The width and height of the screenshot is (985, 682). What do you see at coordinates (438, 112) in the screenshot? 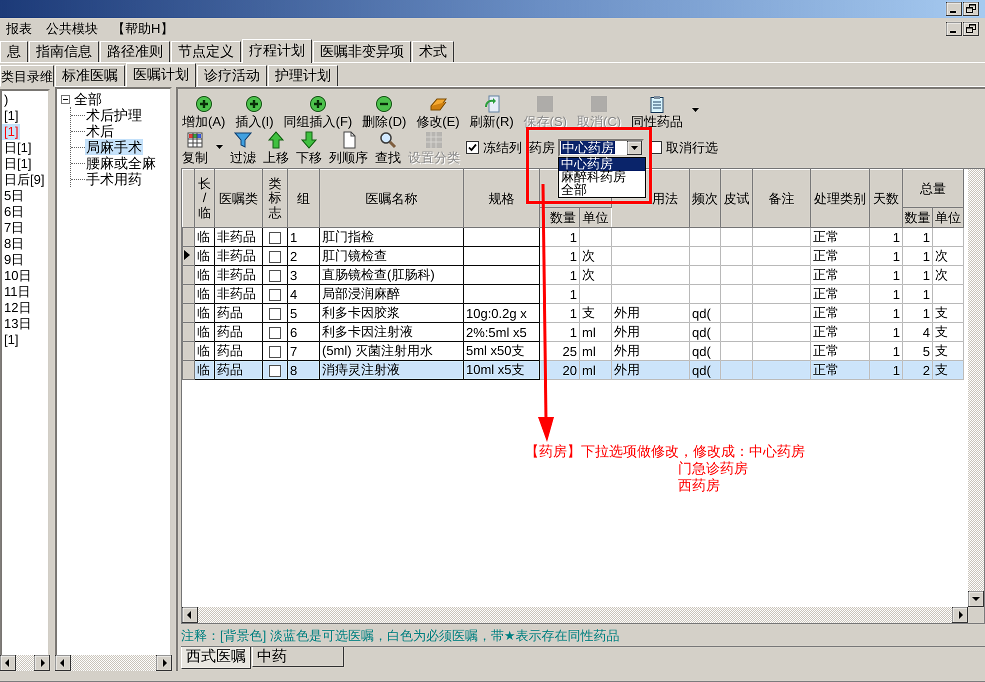
I see `toolbar-button: 修改(E)` at bounding box center [438, 112].